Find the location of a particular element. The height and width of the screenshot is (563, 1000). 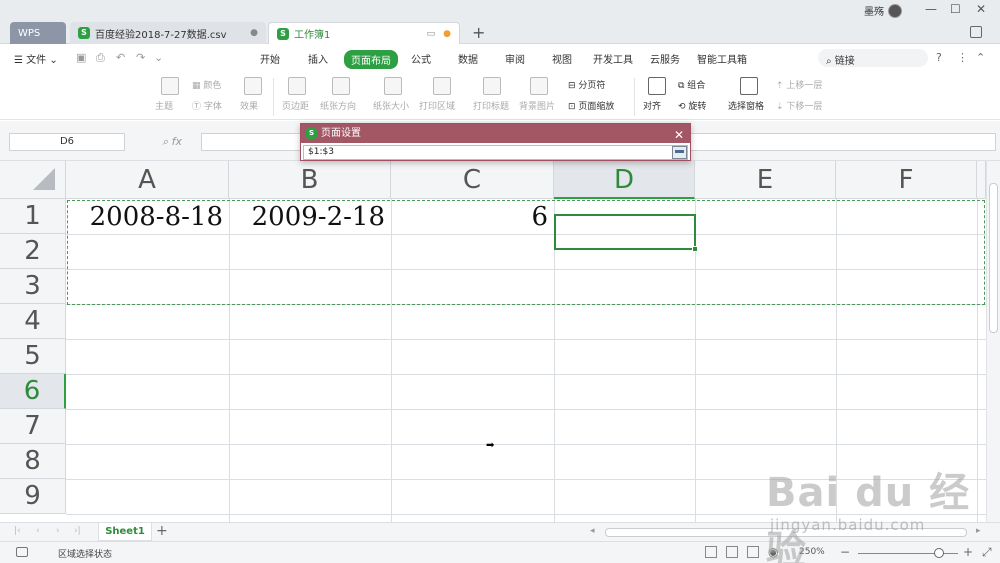

print-area-button: 打印区域 is located at coordinates (437, 105).